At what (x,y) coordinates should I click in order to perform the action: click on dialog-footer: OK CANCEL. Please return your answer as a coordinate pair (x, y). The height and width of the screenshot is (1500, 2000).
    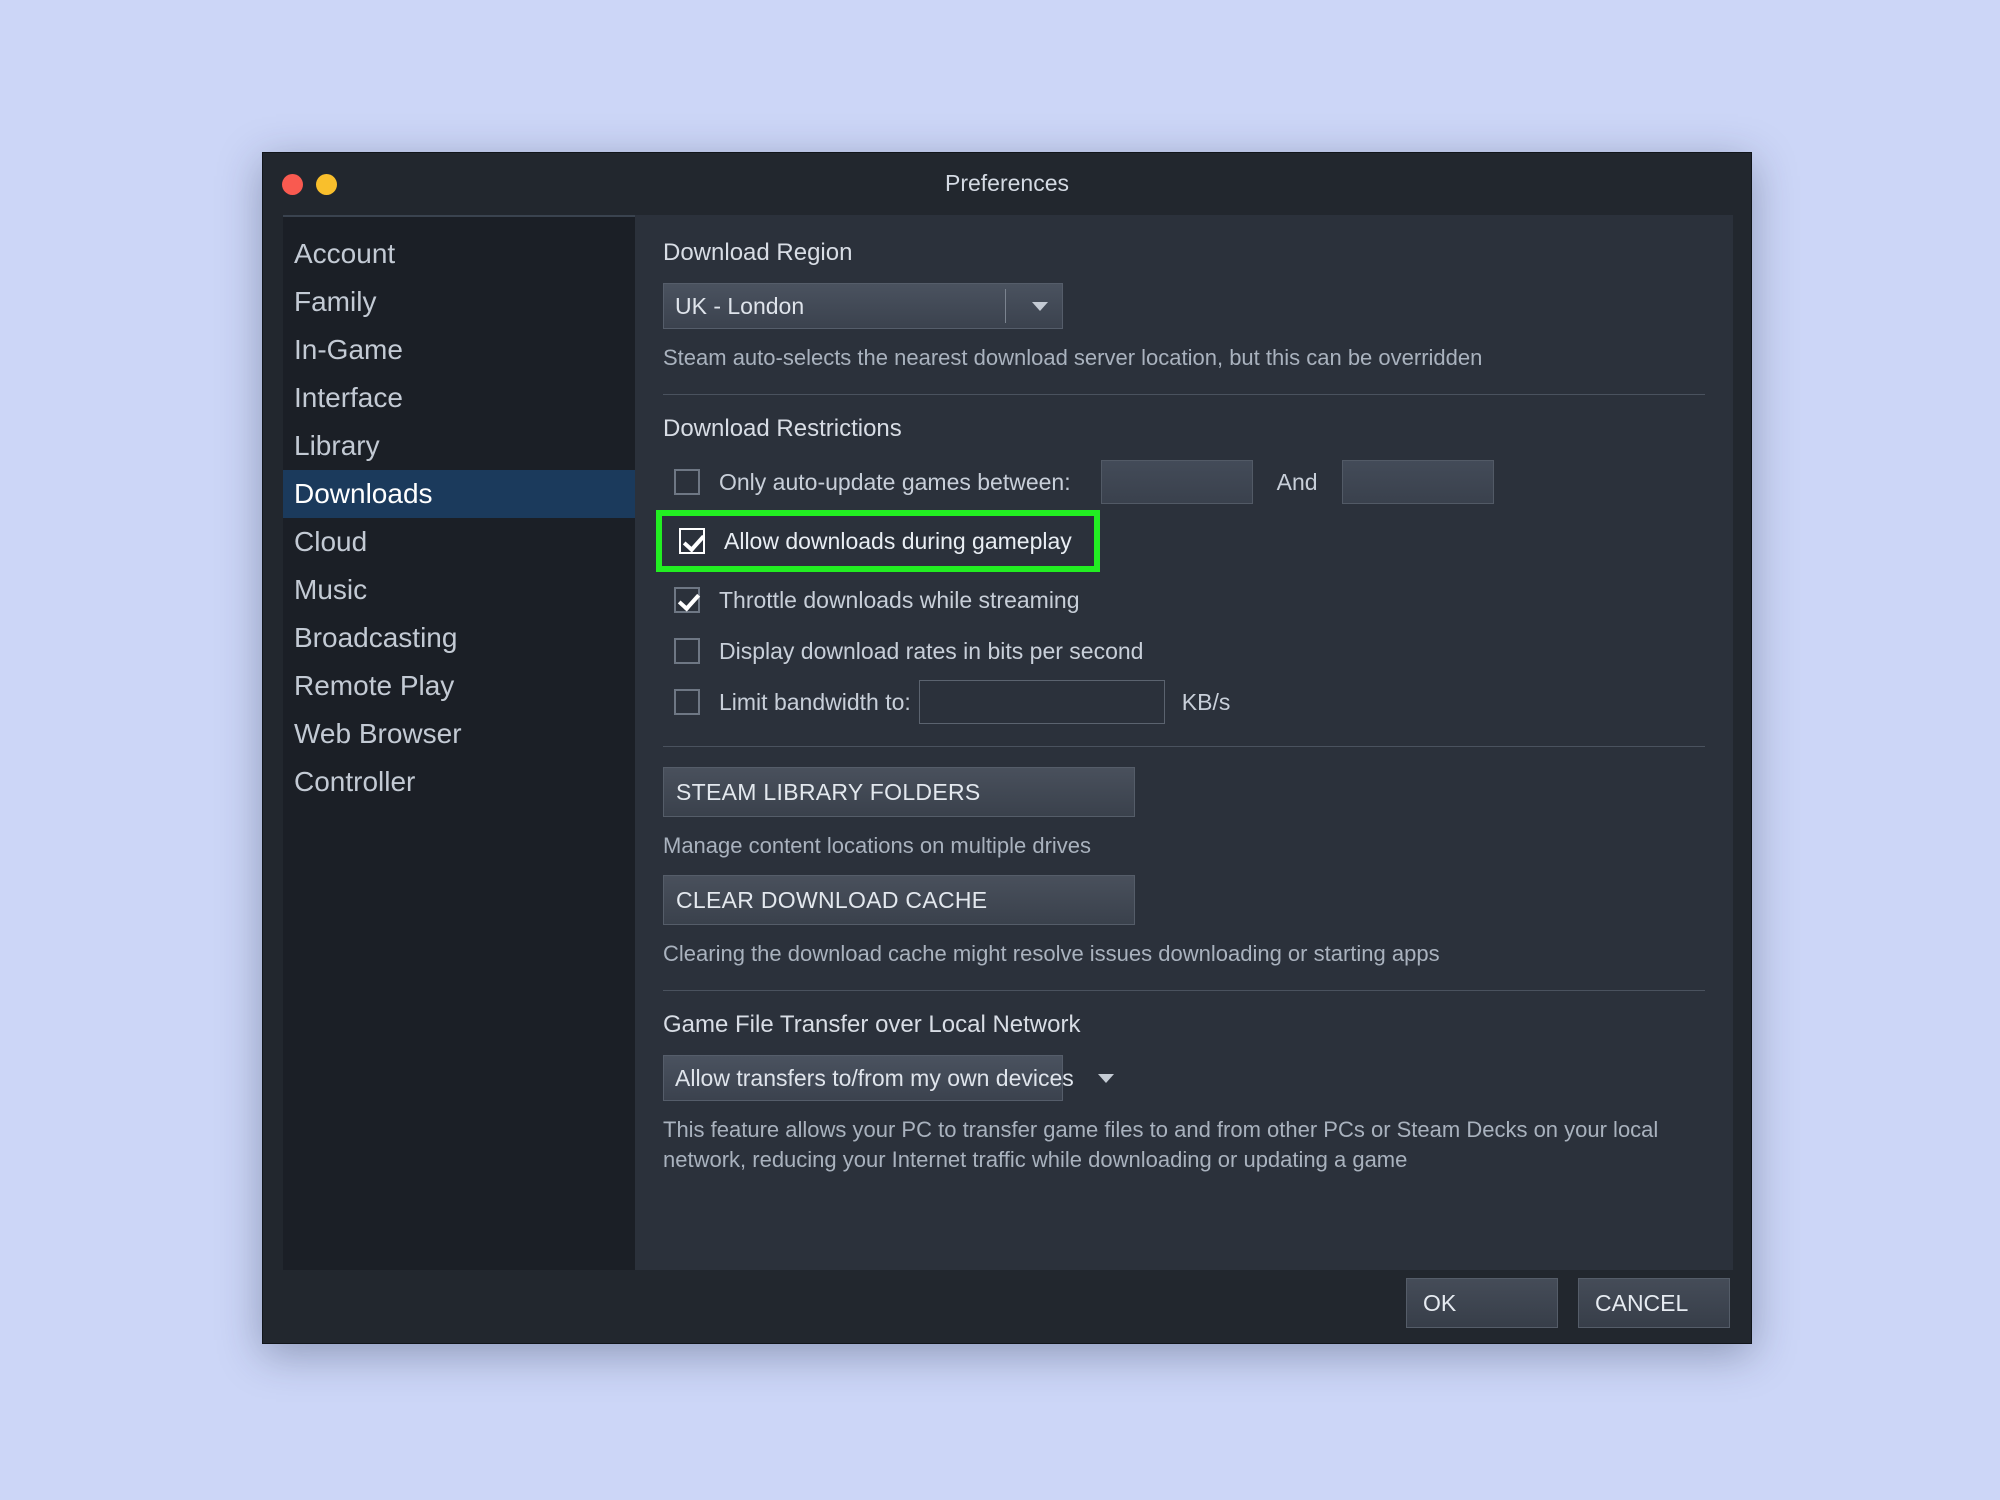
    Looking at the image, I should click on (1007, 1306).